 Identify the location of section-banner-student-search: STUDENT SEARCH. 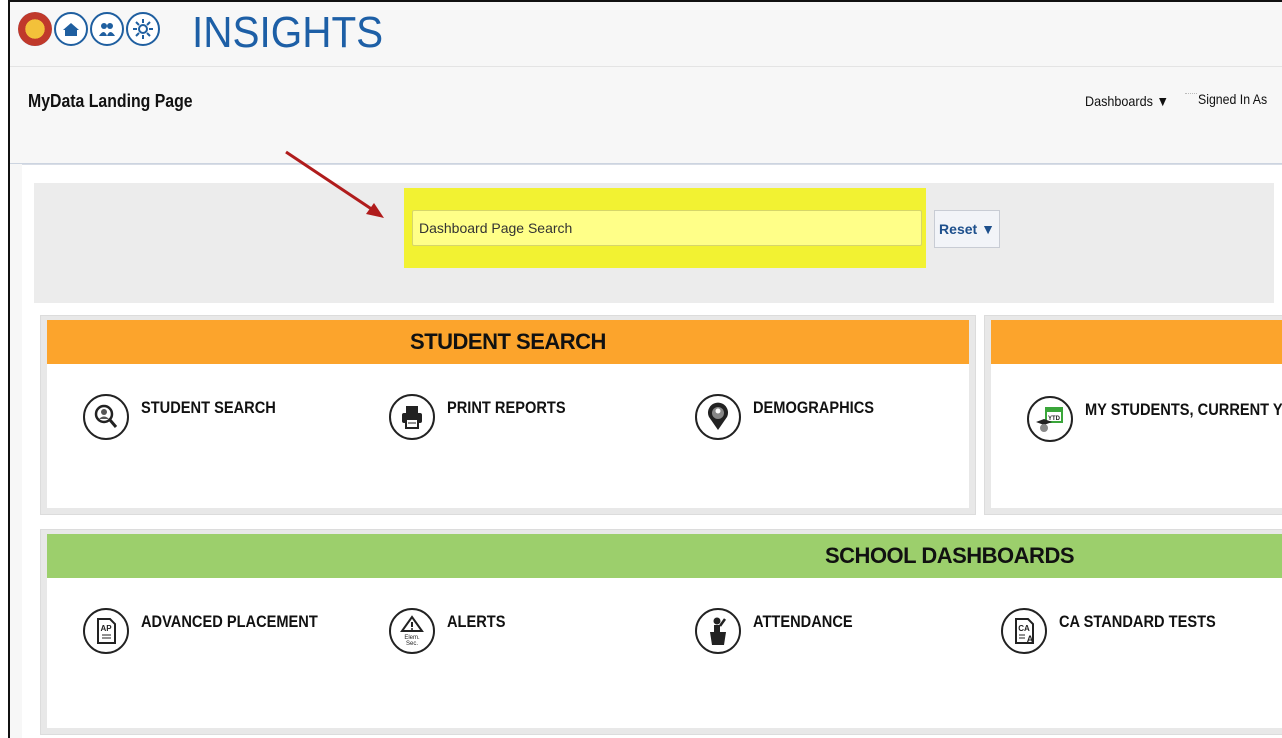
(508, 342).